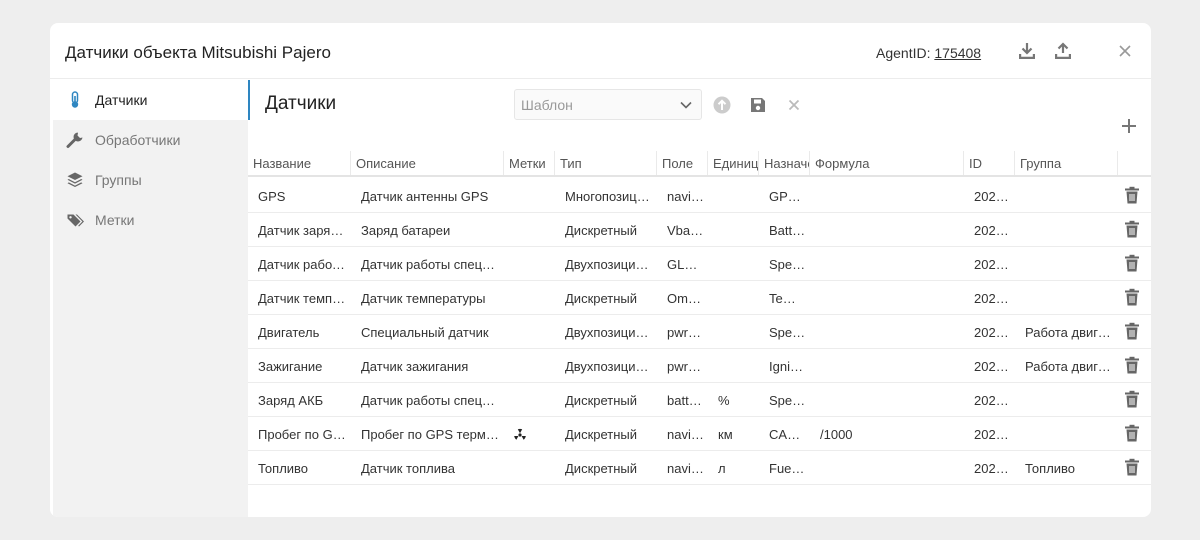 This screenshot has height=540, width=1200. What do you see at coordinates (138, 140) in the screenshot?
I see `sidebar-item-label: Обработчики` at bounding box center [138, 140].